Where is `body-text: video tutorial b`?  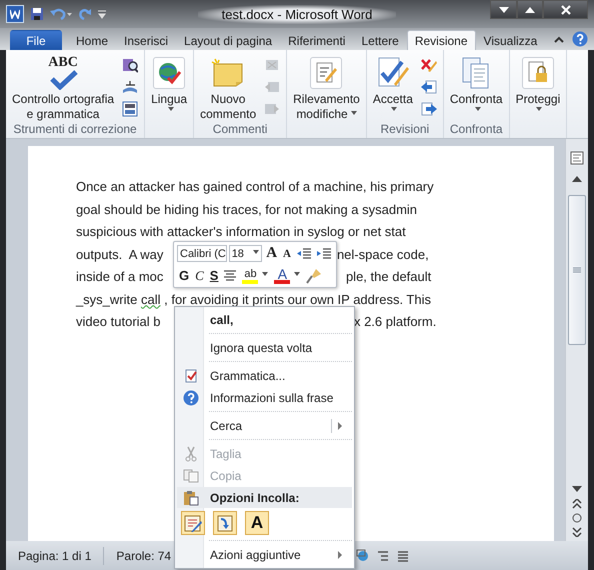
body-text: video tutorial b is located at coordinates (118, 321).